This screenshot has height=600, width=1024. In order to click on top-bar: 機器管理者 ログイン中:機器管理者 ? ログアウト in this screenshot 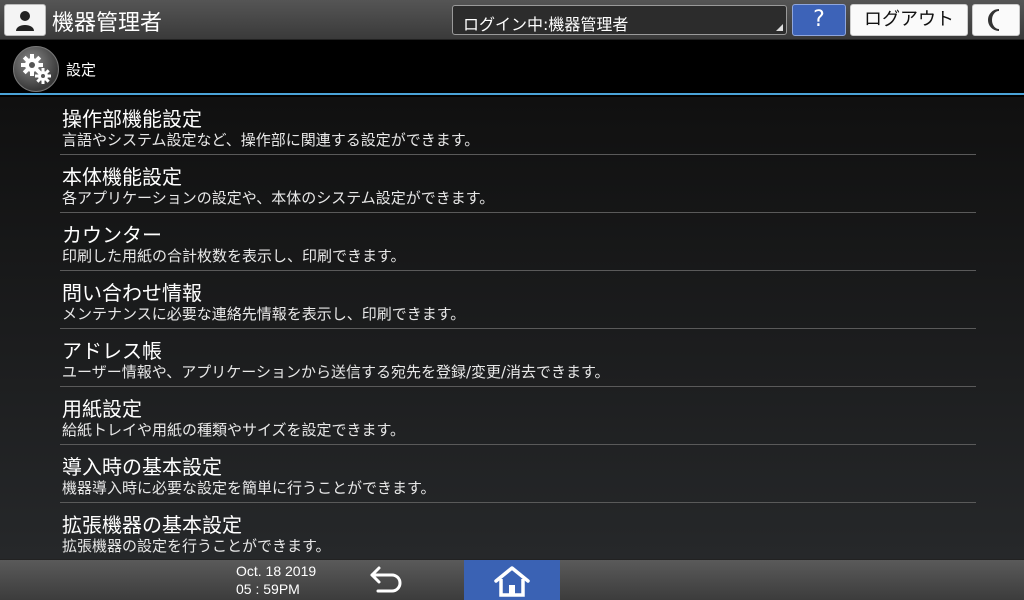, I will do `click(512, 20)`.